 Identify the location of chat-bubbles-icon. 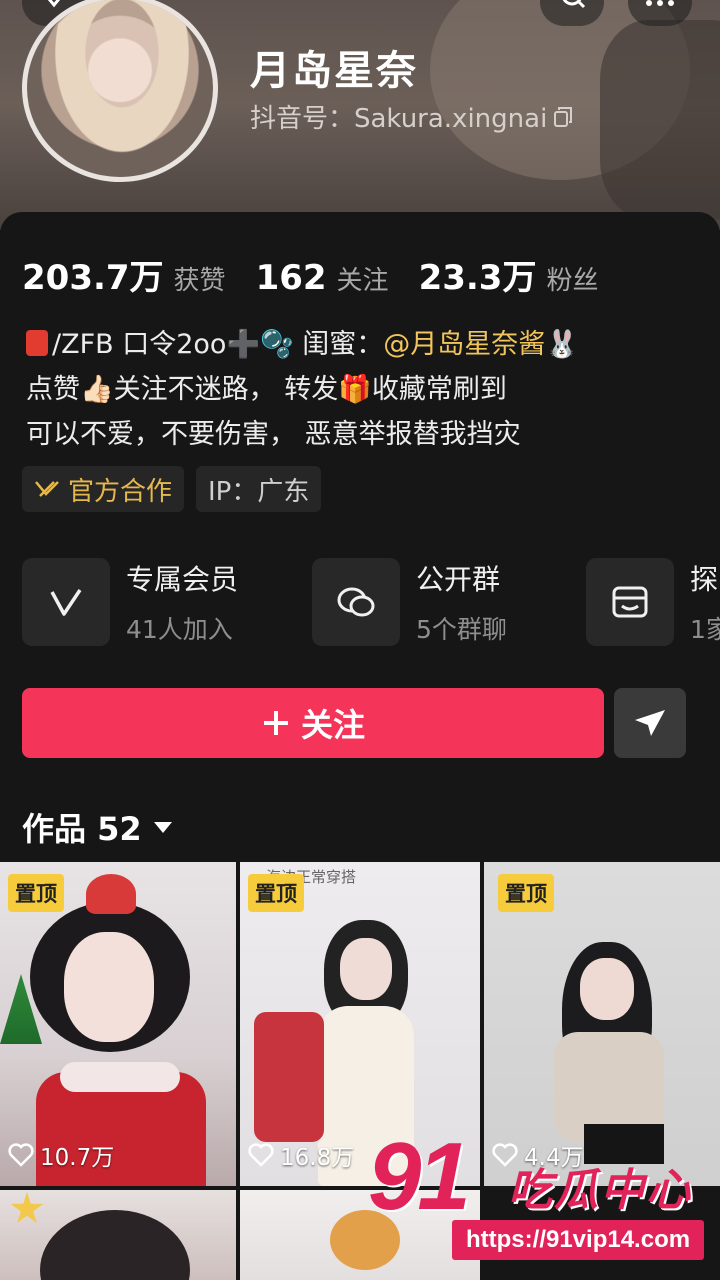
(356, 602).